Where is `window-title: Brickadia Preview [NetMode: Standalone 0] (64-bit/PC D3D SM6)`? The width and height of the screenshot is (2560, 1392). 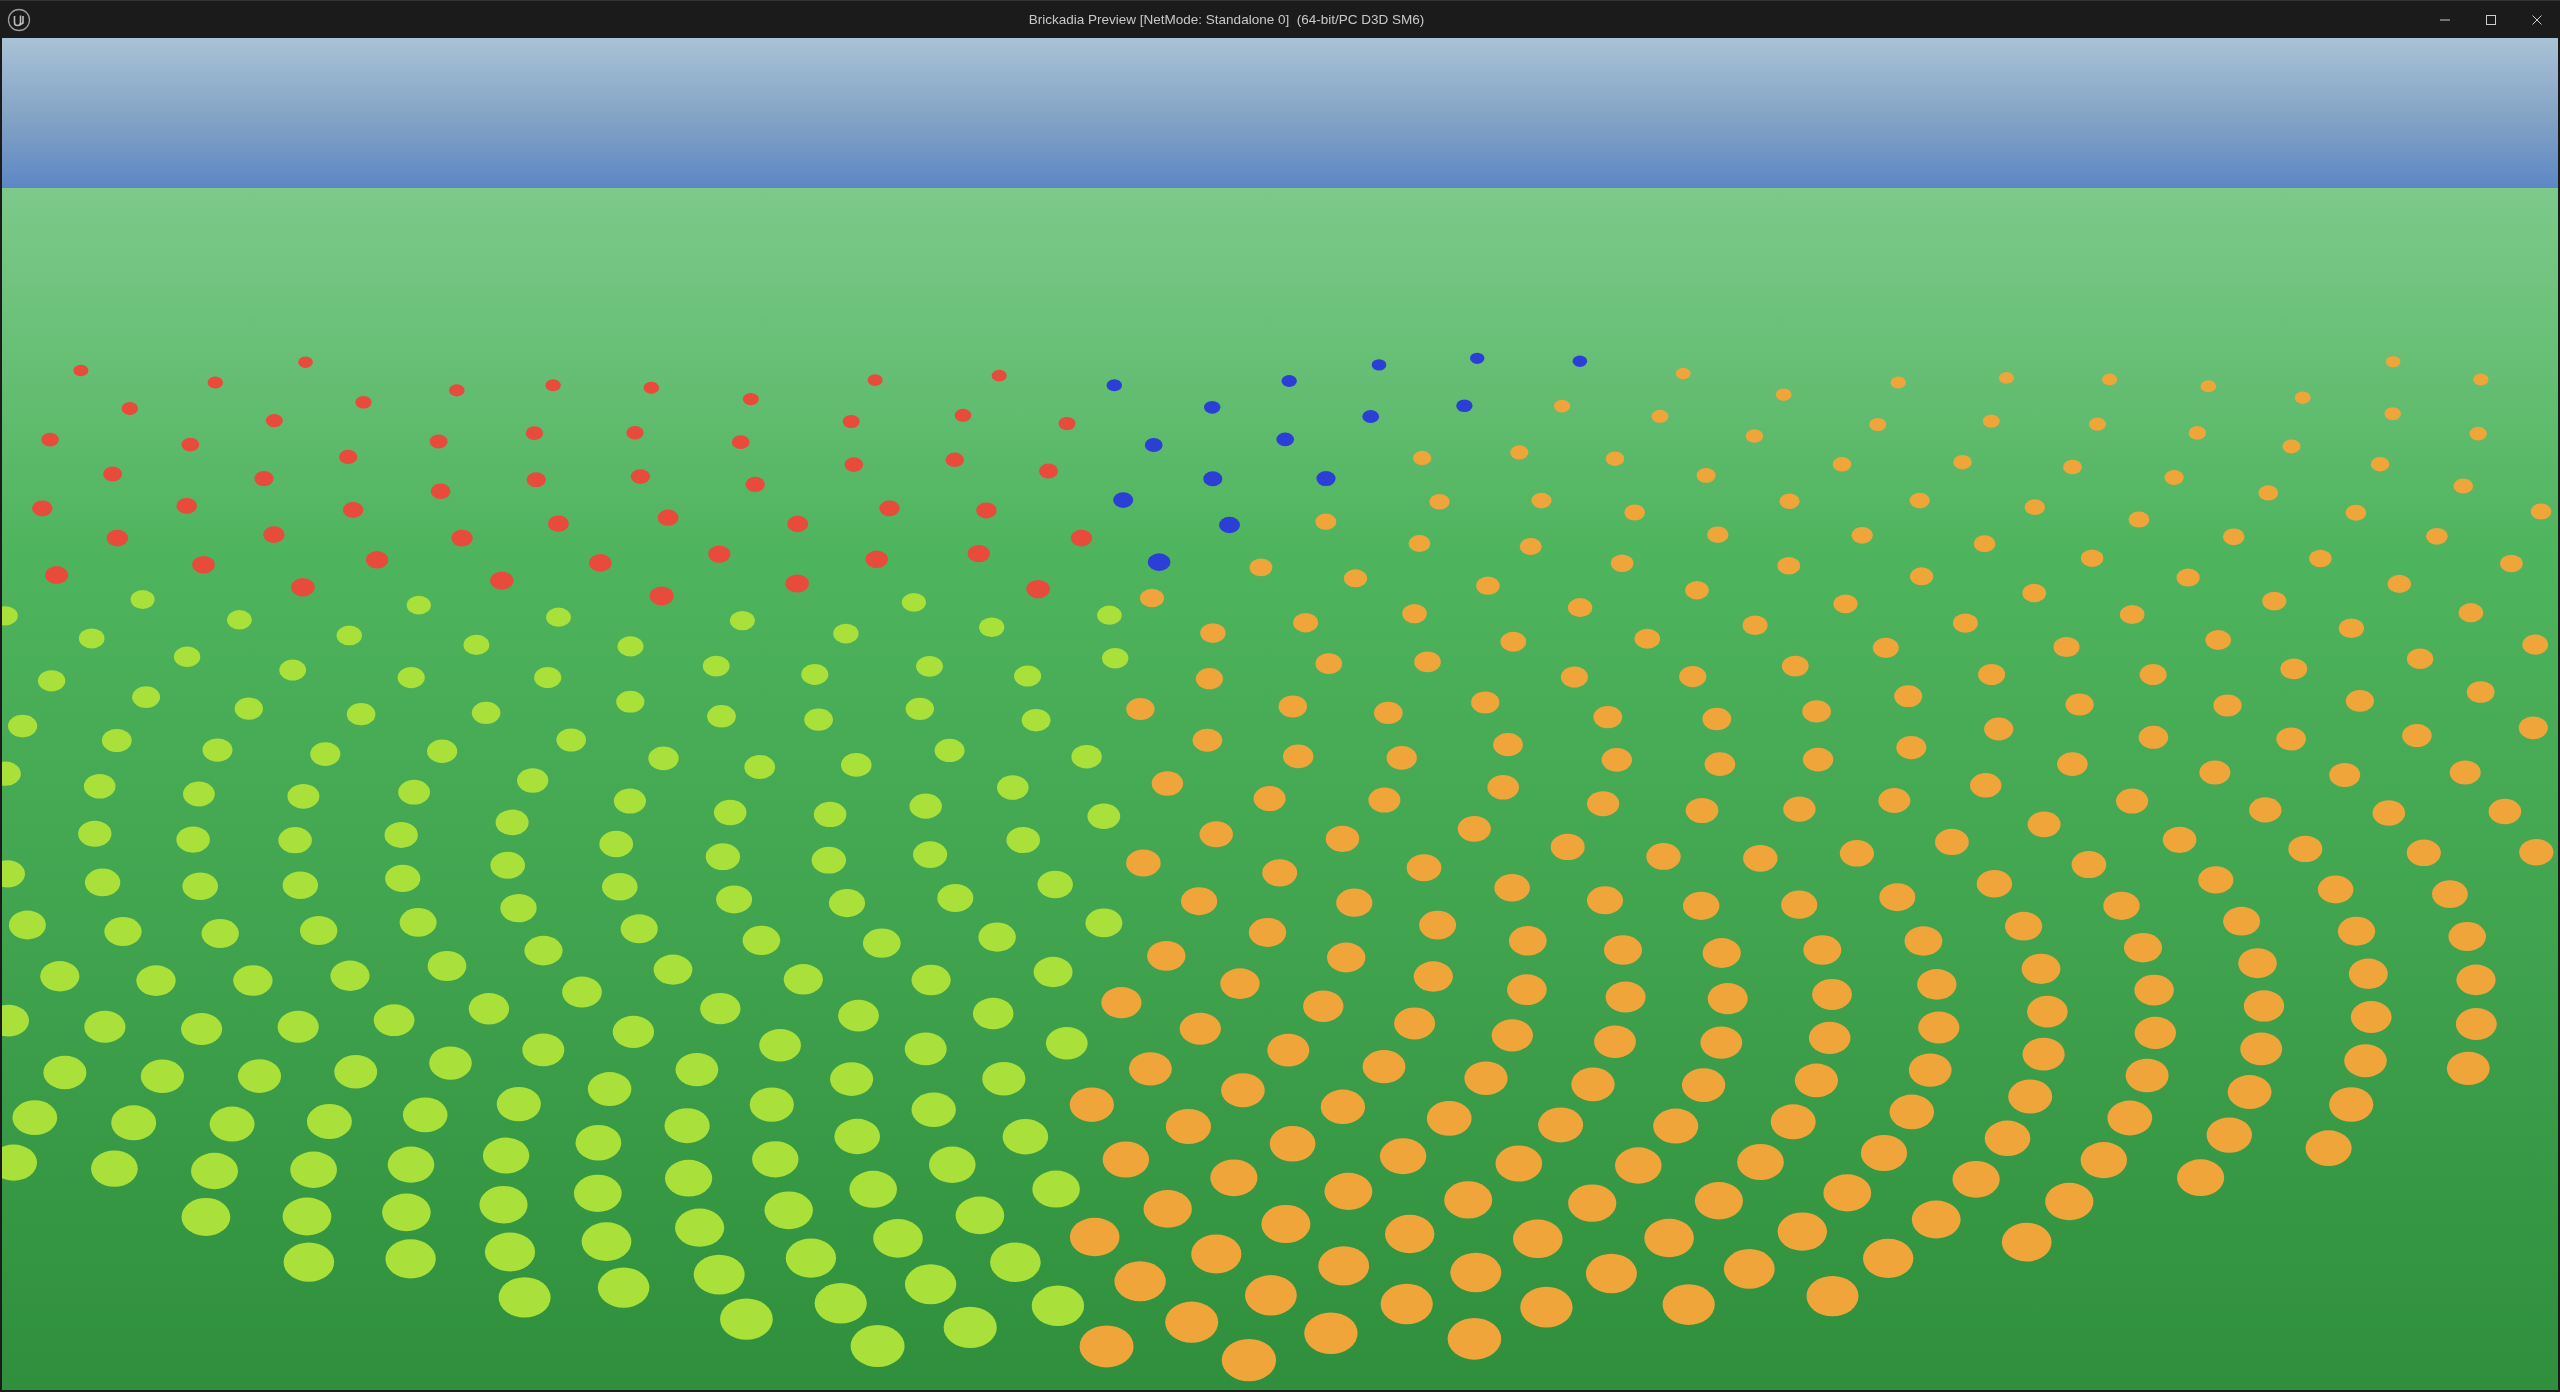 window-title: Brickadia Preview [NetMode: Standalone 0] (64-bit/PC D3D SM6) is located at coordinates (1226, 19).